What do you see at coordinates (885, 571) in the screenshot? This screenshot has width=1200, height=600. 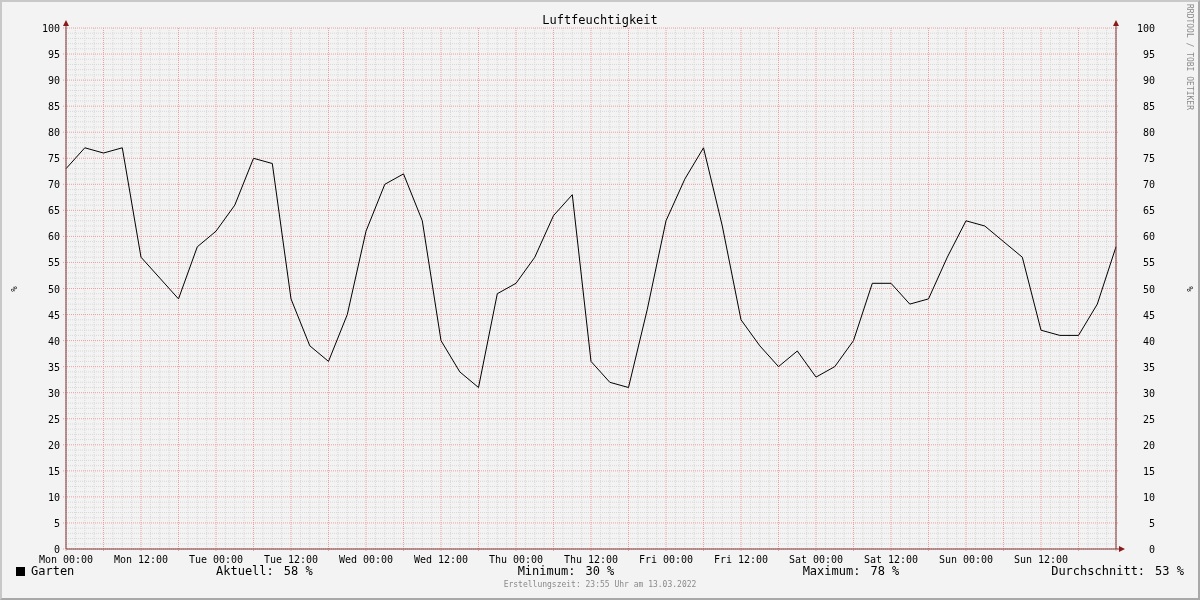 I see `stat-value: 78 %` at bounding box center [885, 571].